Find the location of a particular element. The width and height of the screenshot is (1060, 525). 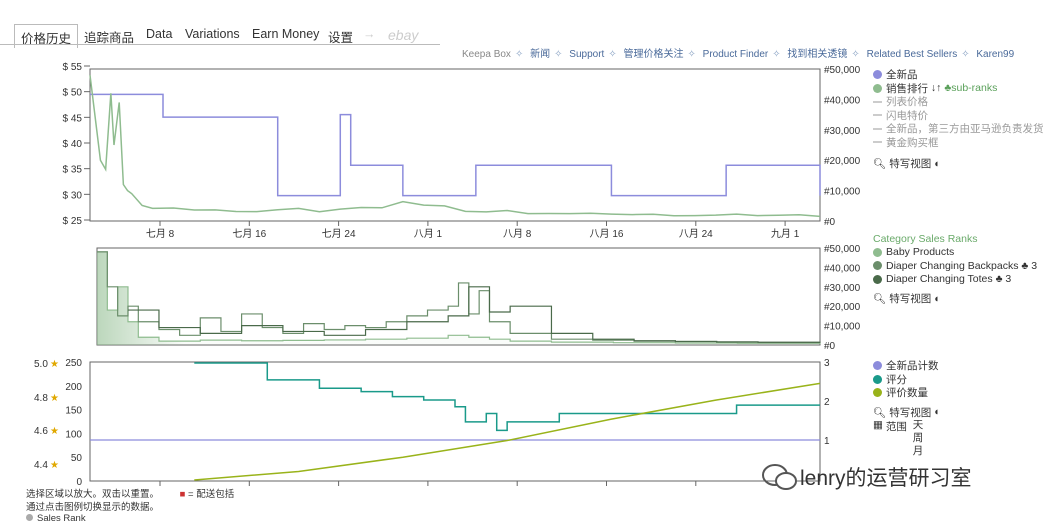

category-rank-tick-label: #50,000 is located at coordinates (842, 249).